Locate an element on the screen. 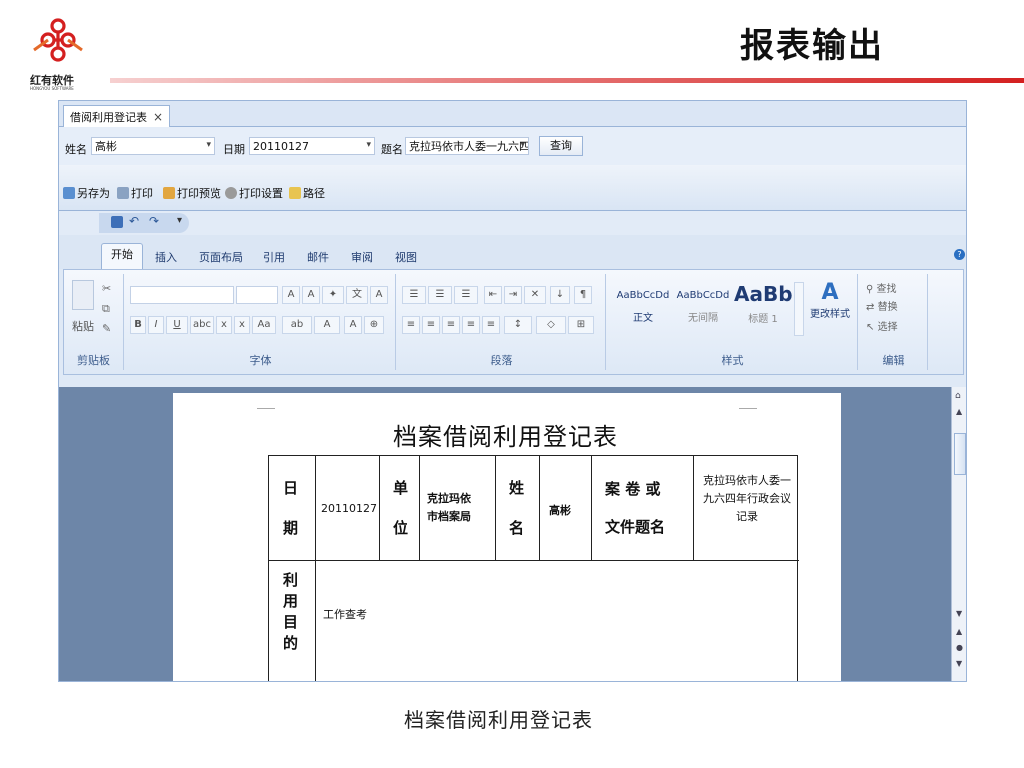  prev-page-icon: ▲ is located at coordinates (959, 631).